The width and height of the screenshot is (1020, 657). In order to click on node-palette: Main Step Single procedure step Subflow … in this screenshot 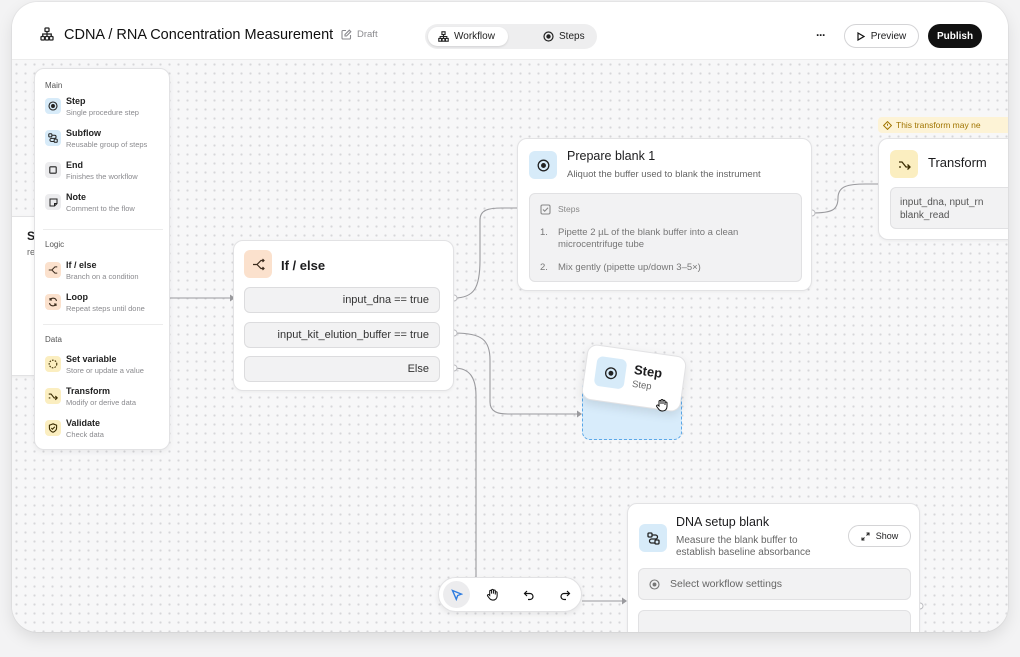, I will do `click(102, 259)`.